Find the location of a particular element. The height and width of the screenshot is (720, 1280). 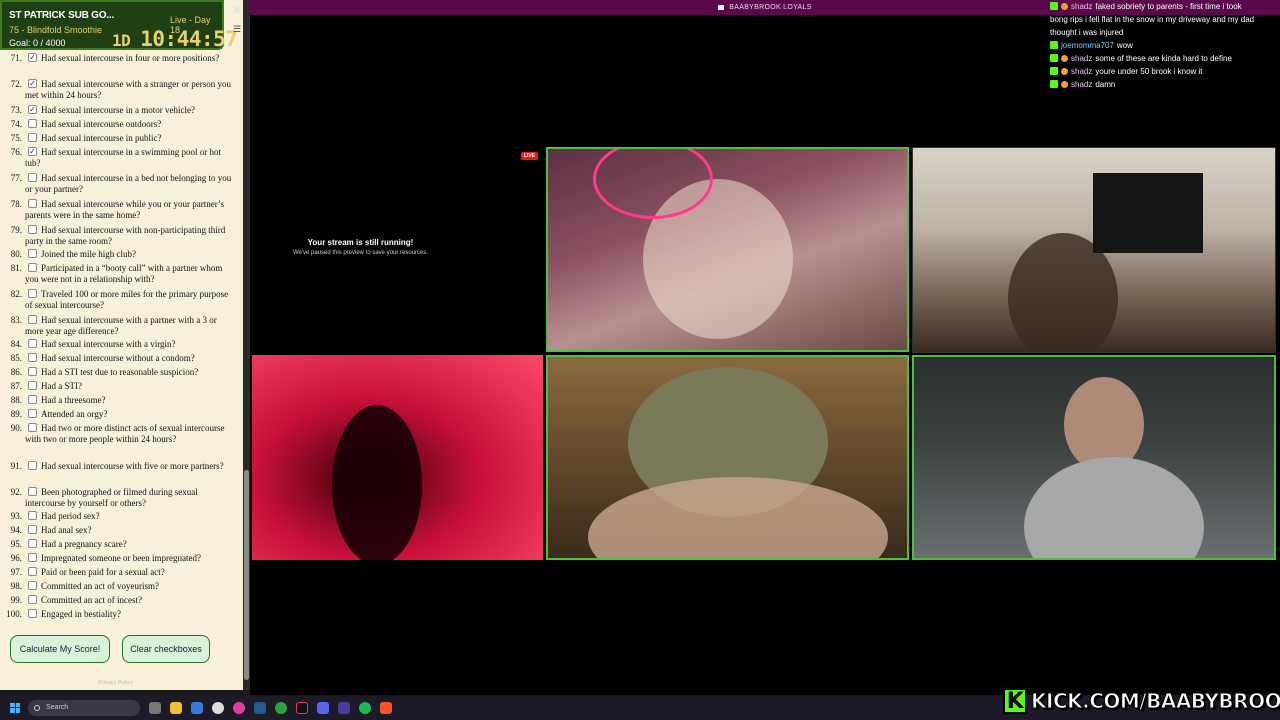

item-text: Had sexual intercourse outdoors? is located at coordinates (101, 124).